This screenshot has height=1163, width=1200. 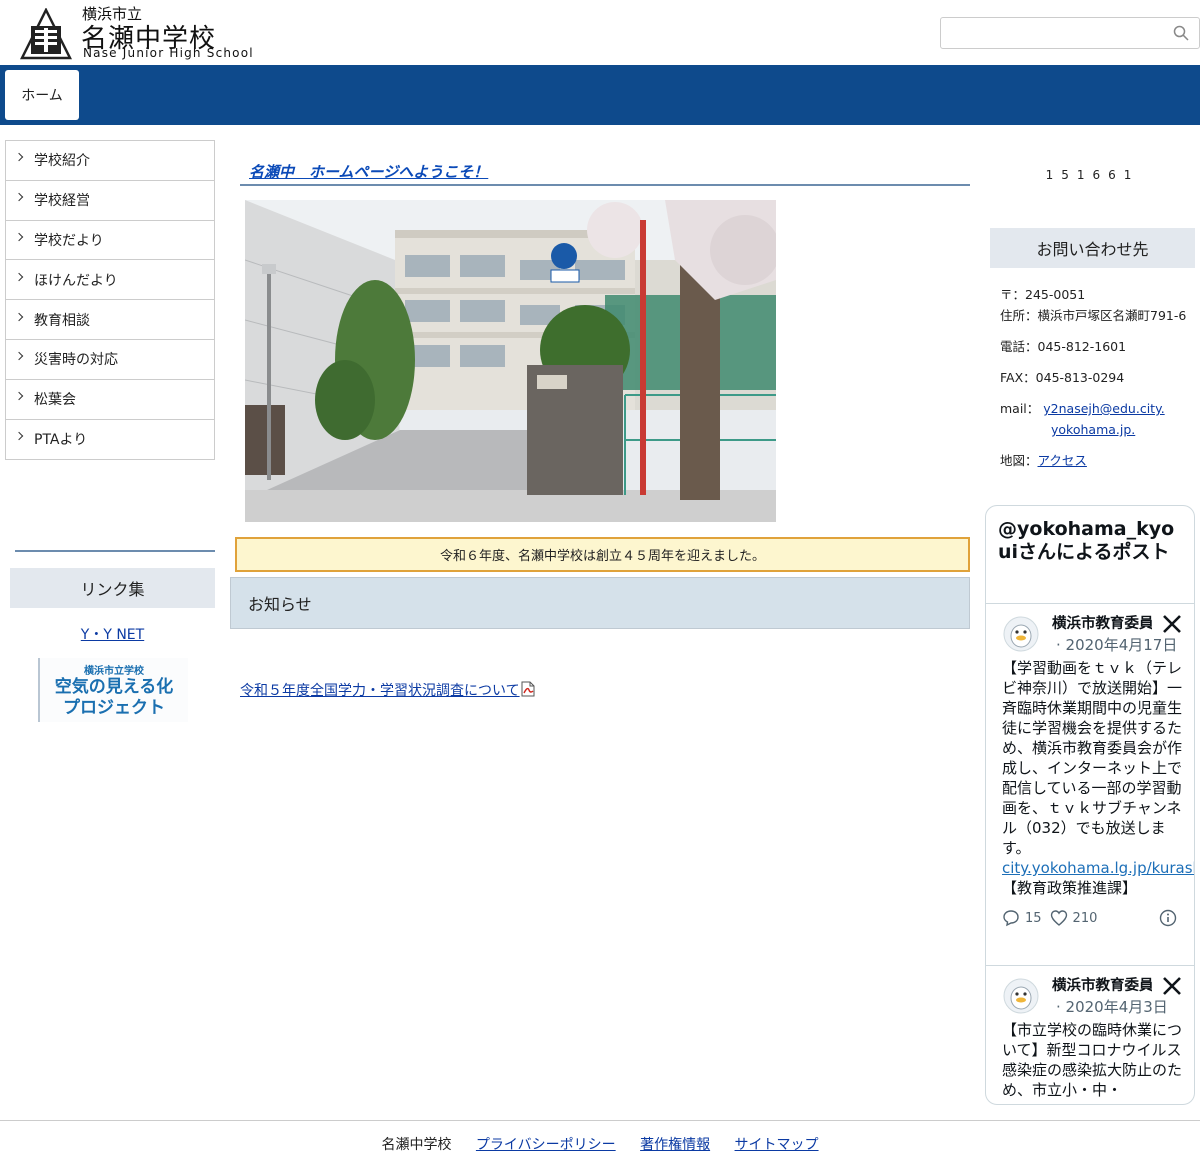 I want to click on sidebar-item-label: 災害時の対応, so click(x=76, y=360).